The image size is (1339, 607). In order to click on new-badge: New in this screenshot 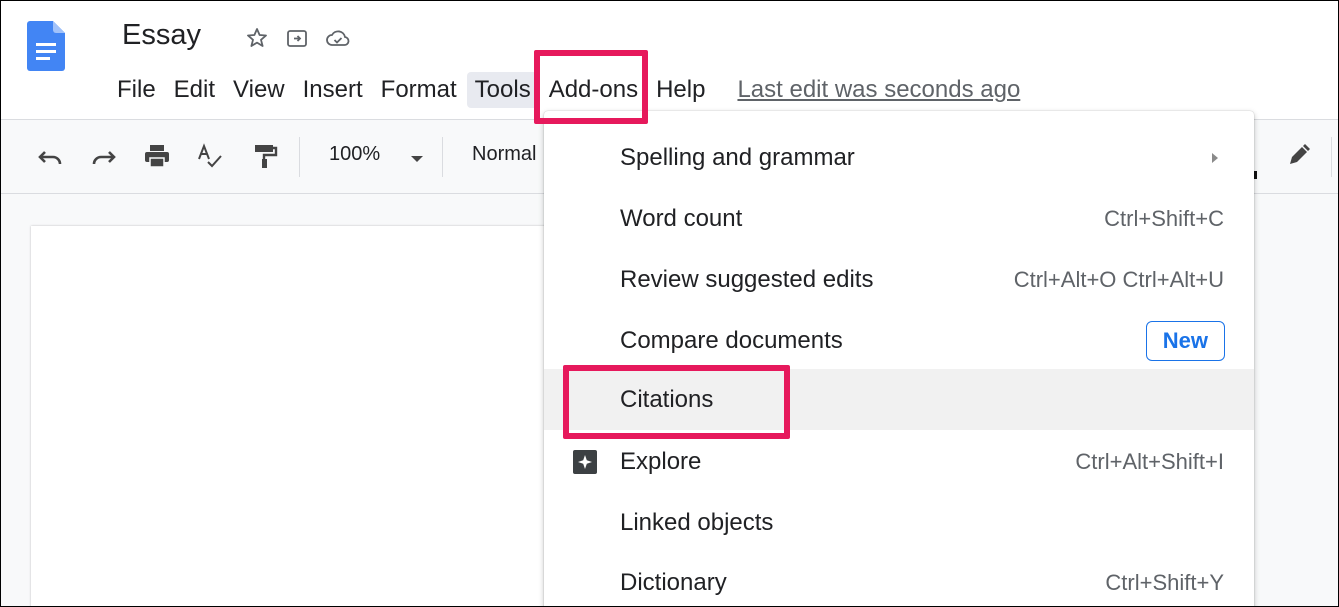, I will do `click(1185, 340)`.